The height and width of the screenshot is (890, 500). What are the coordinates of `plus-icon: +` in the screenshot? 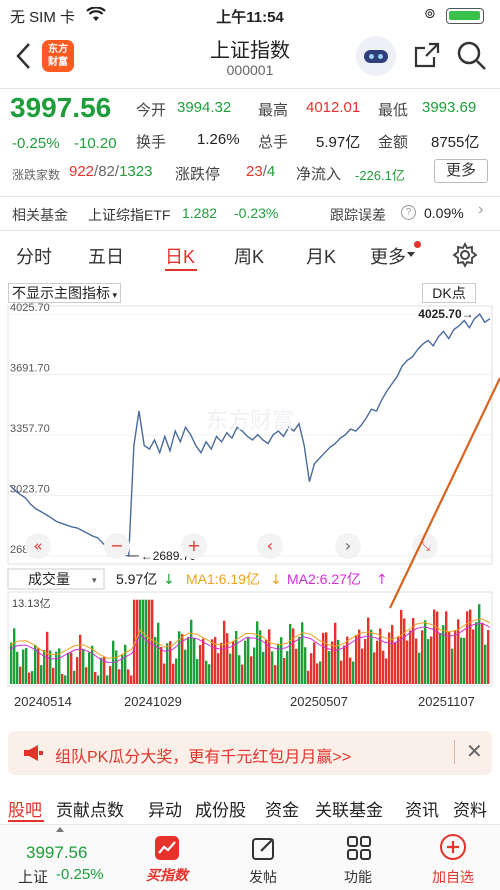 It's located at (193, 545).